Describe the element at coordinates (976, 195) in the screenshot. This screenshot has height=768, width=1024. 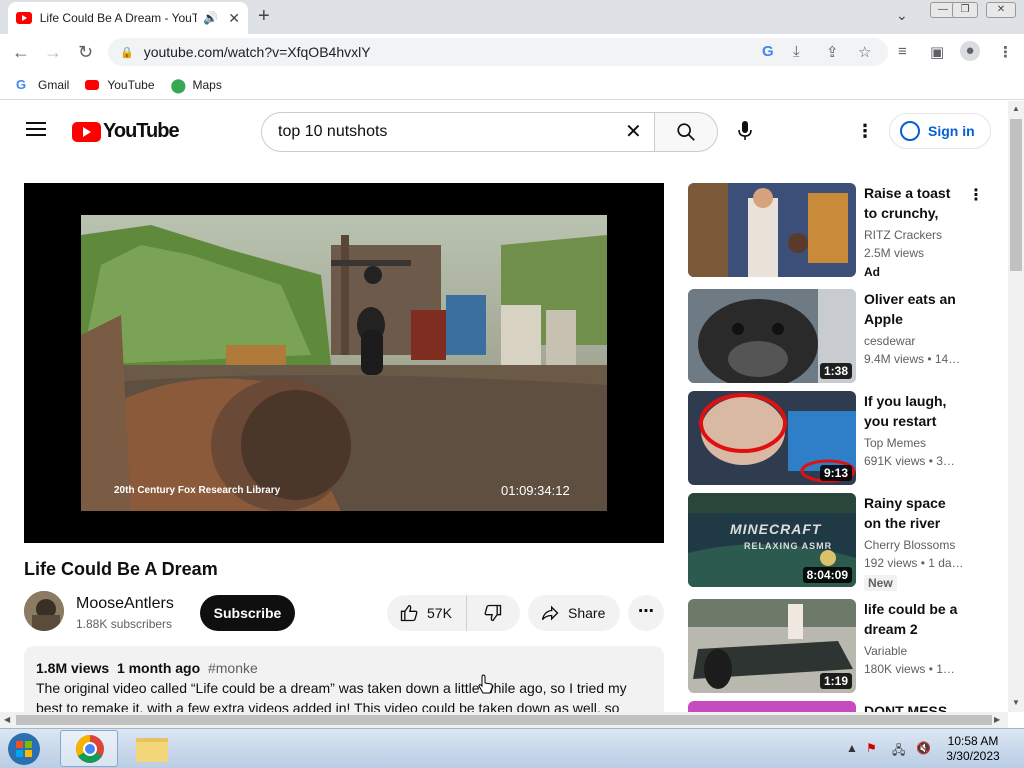
I see `recommendation-menu-icon: ⋮` at that location.